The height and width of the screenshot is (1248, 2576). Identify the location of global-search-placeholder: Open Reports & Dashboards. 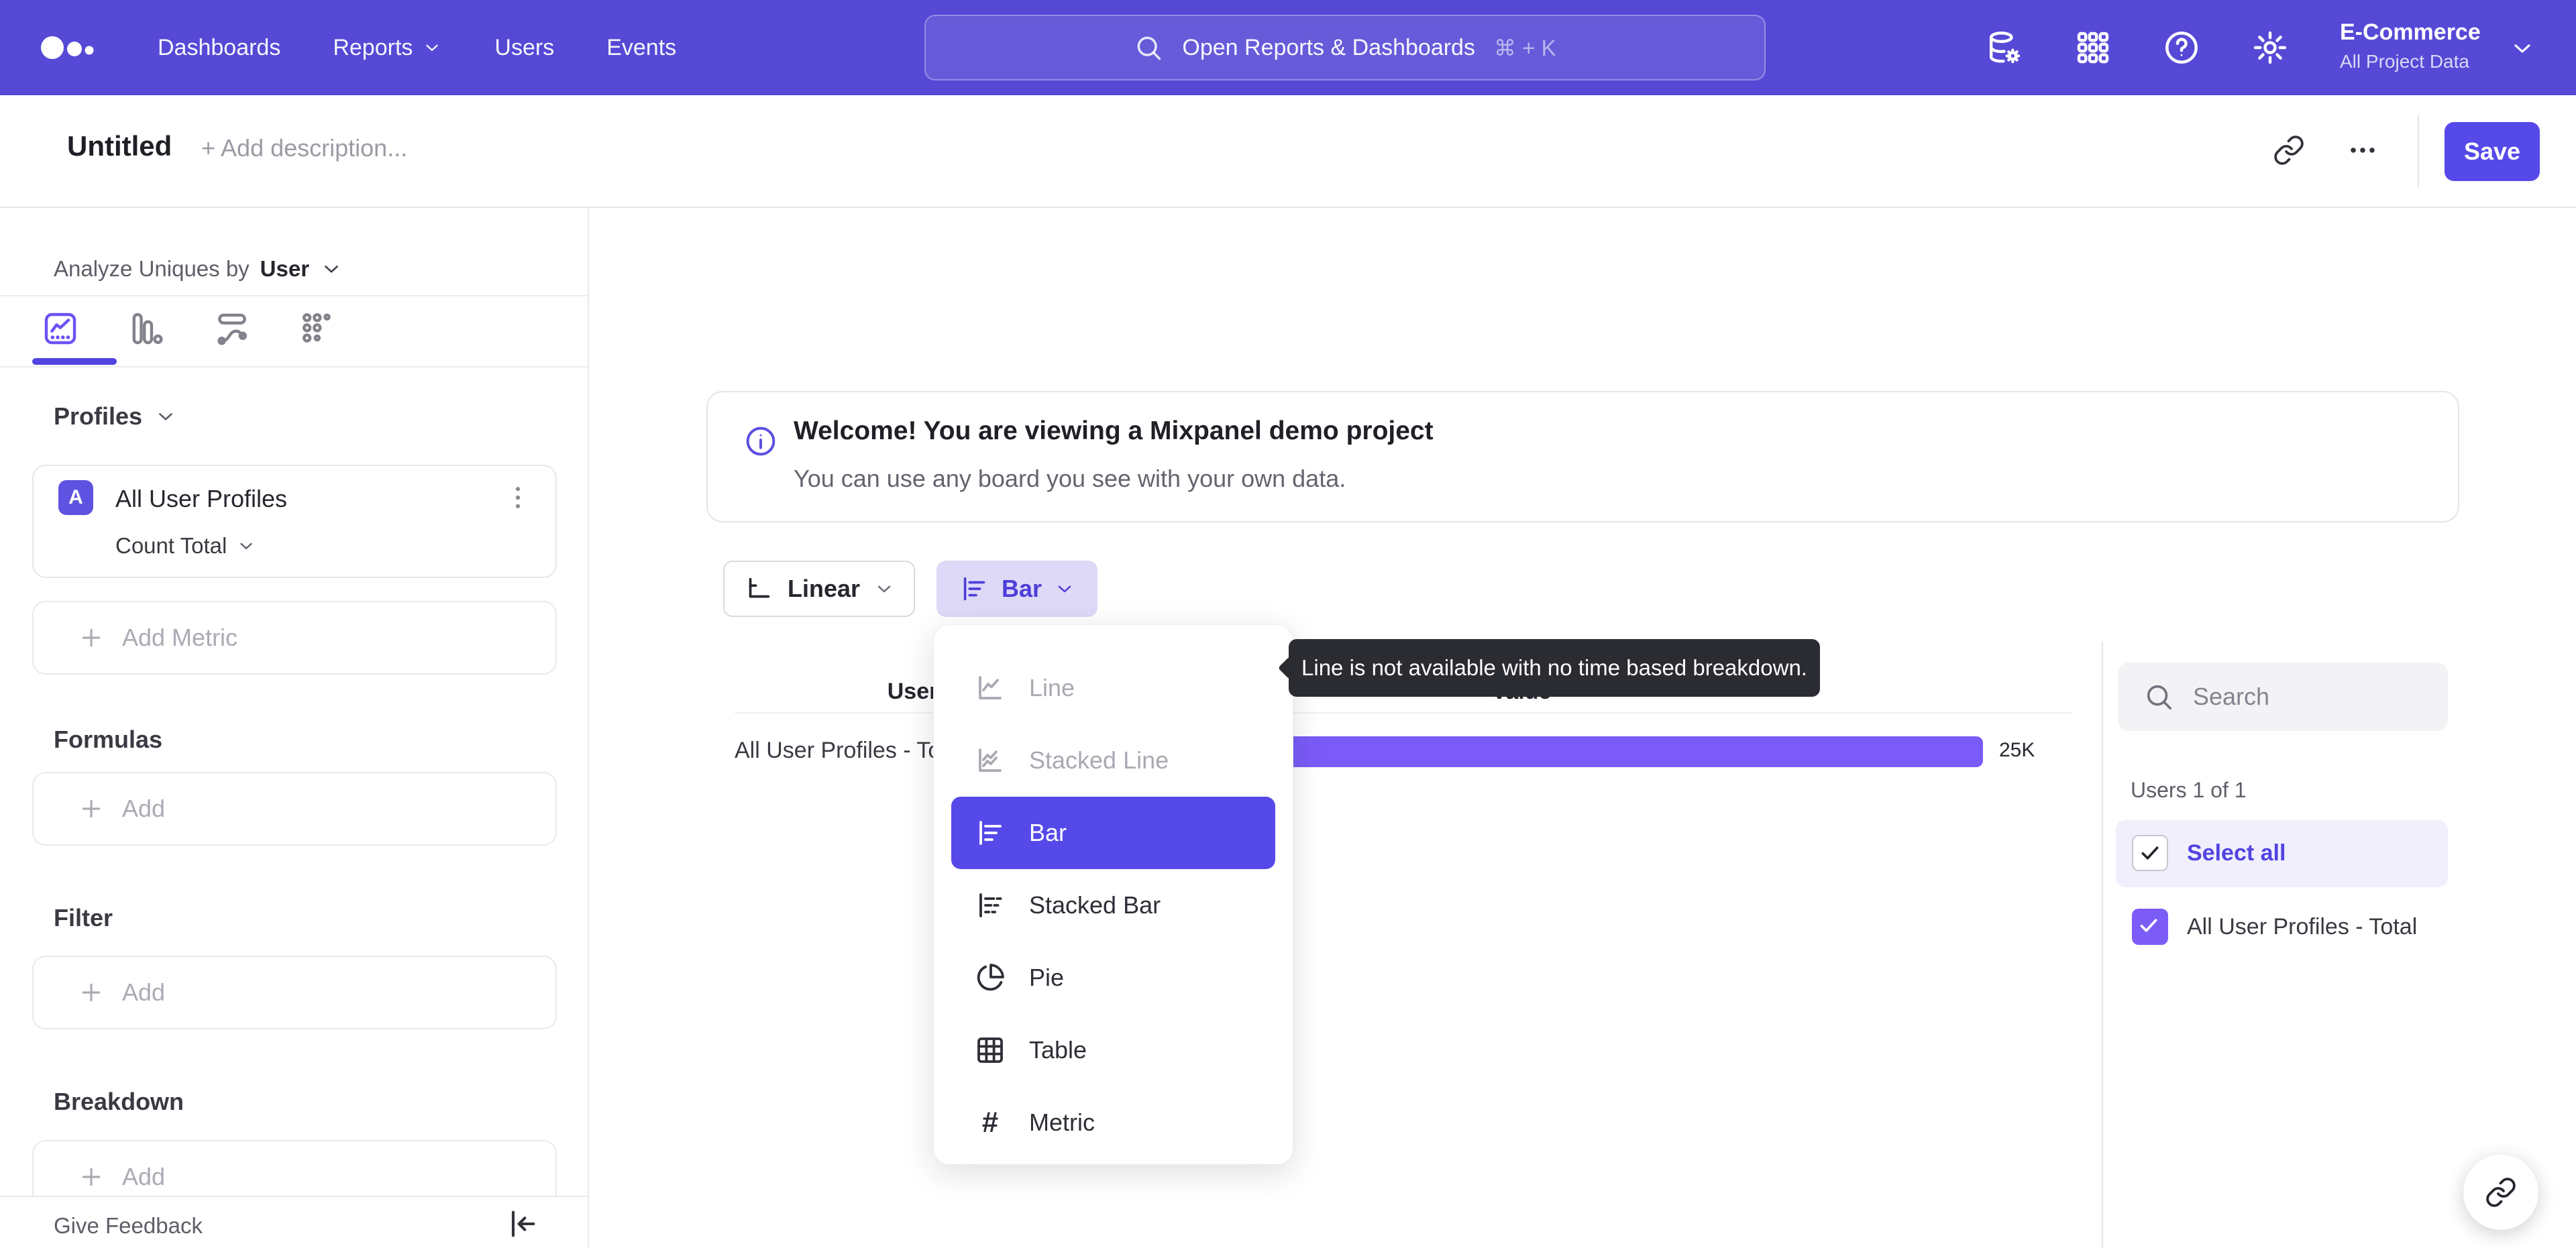
(1328, 47).